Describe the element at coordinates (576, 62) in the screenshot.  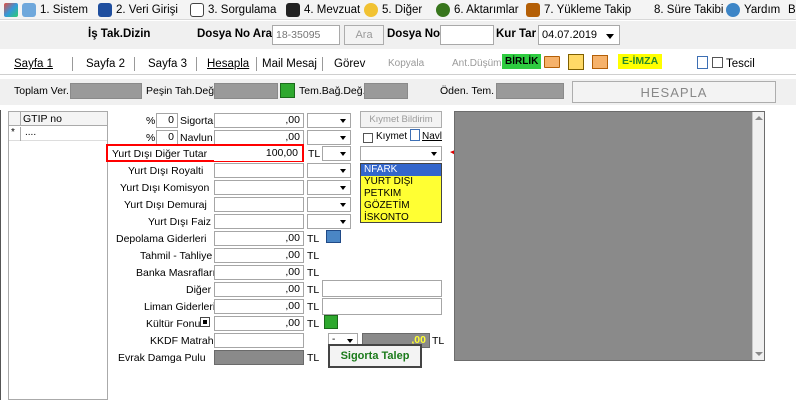
I see `upload-icon` at that location.